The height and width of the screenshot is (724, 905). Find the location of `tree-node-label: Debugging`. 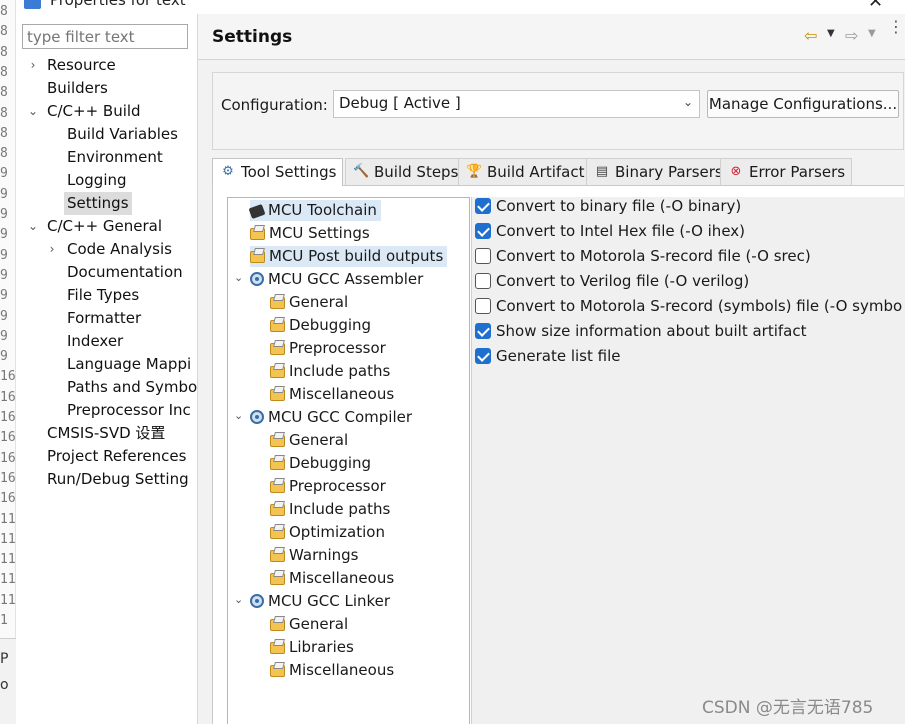

tree-node-label: Debugging is located at coordinates (330, 463).